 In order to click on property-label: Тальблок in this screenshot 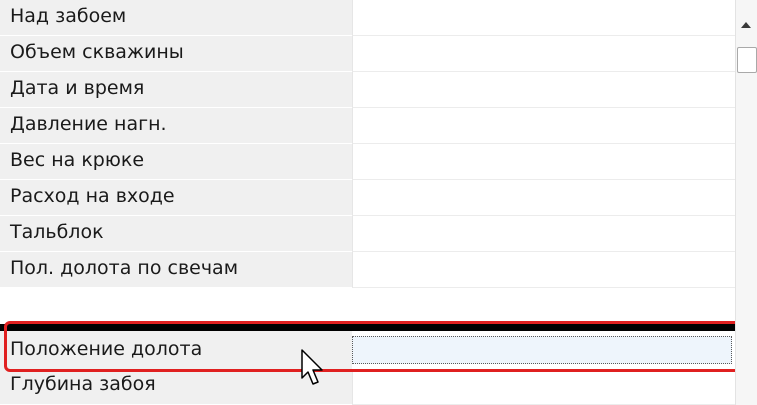, I will do `click(57, 232)`.